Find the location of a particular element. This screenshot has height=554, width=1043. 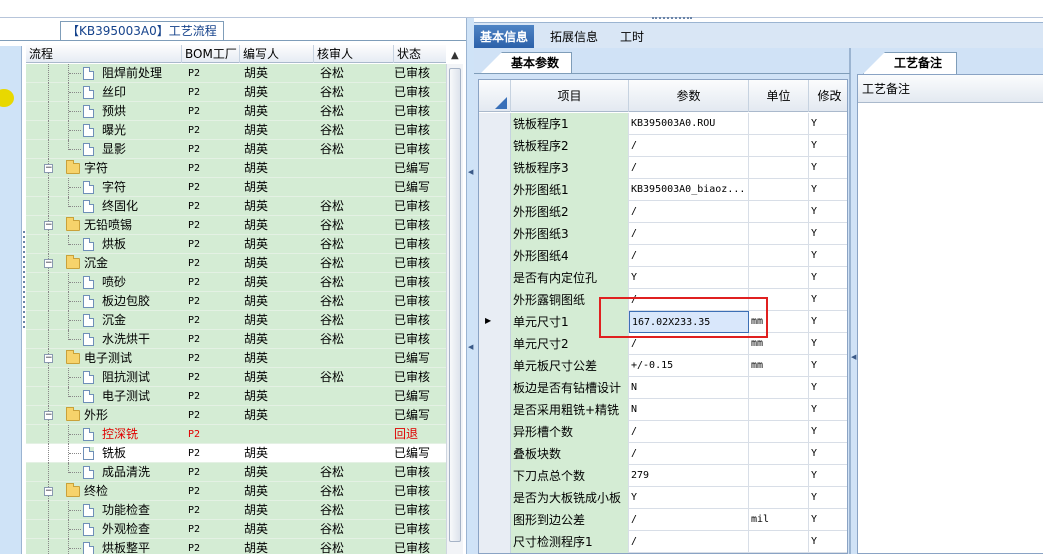

param-row: 是否有内定位孔 Y Y is located at coordinates (663, 278).